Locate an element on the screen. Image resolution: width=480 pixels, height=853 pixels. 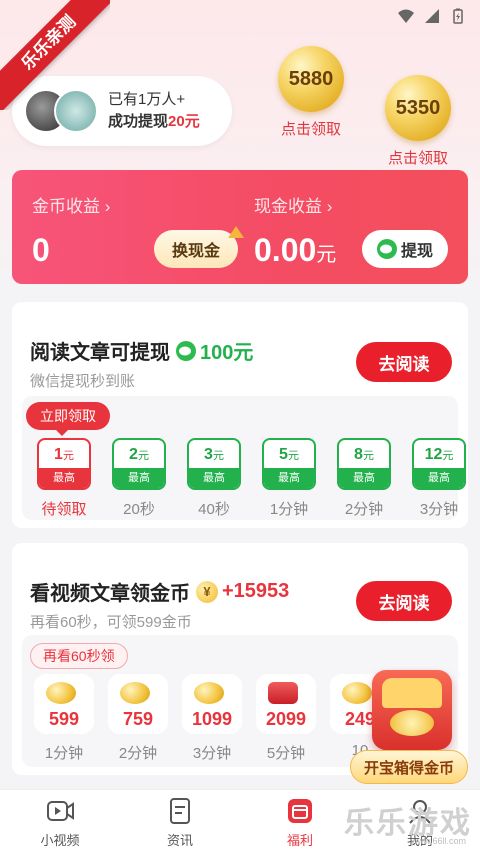
banner-line1: 已有1万人+ is located at coordinates (147, 99).